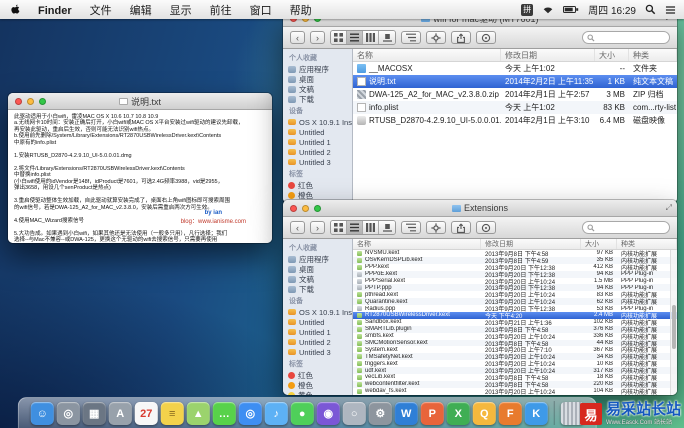 The image size is (684, 428). I want to click on spotlight-icon, so click(650, 9).